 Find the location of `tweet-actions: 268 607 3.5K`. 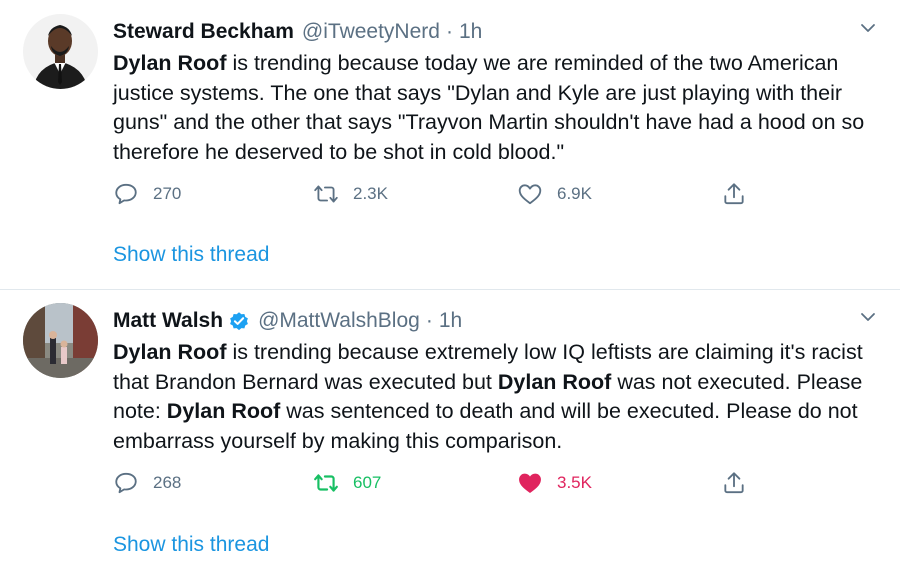

tweet-actions: 268 607 3.5K is located at coordinates (433, 483).